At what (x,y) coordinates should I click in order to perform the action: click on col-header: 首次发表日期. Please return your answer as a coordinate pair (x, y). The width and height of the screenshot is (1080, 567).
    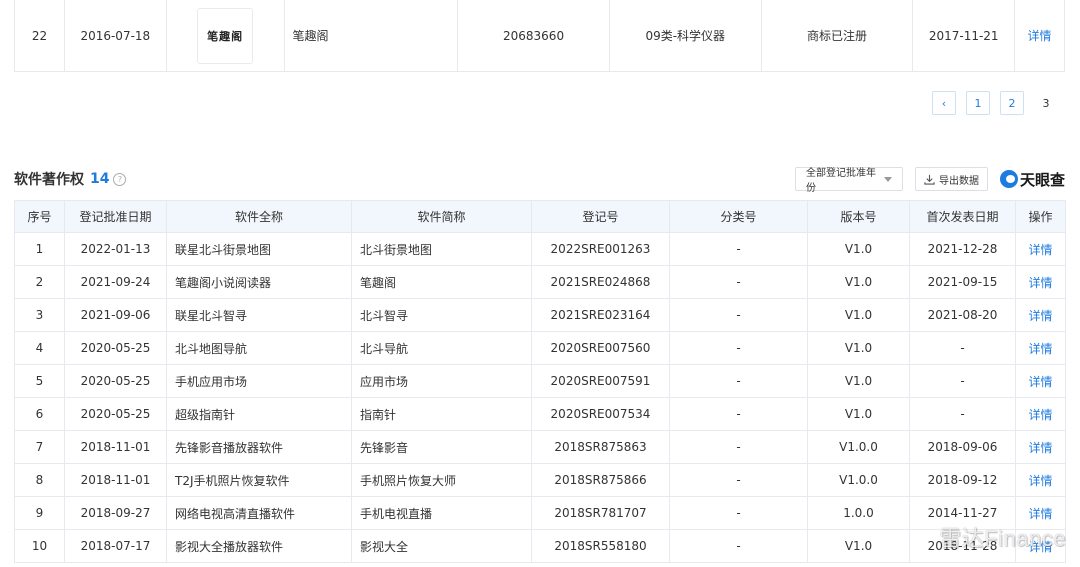
    Looking at the image, I should click on (962, 216).